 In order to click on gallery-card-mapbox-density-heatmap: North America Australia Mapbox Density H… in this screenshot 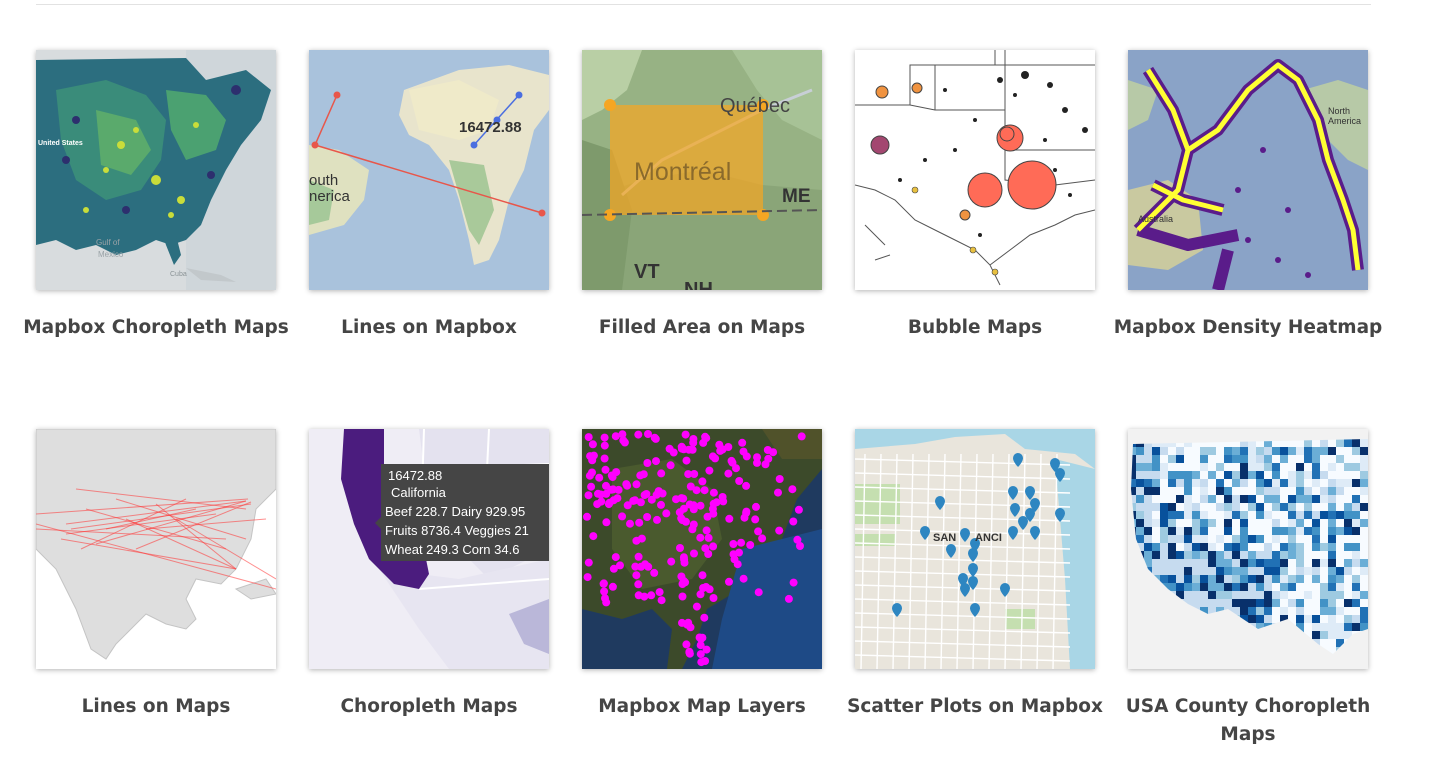, I will do `click(1248, 196)`.